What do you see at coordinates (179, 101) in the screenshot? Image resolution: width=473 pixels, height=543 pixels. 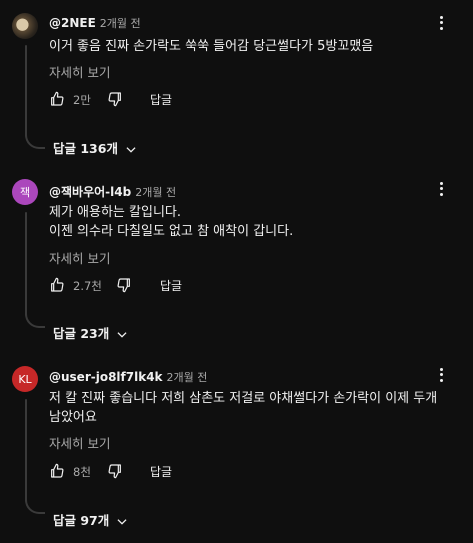 I see `comment-actions: 2만 답글` at bounding box center [179, 101].